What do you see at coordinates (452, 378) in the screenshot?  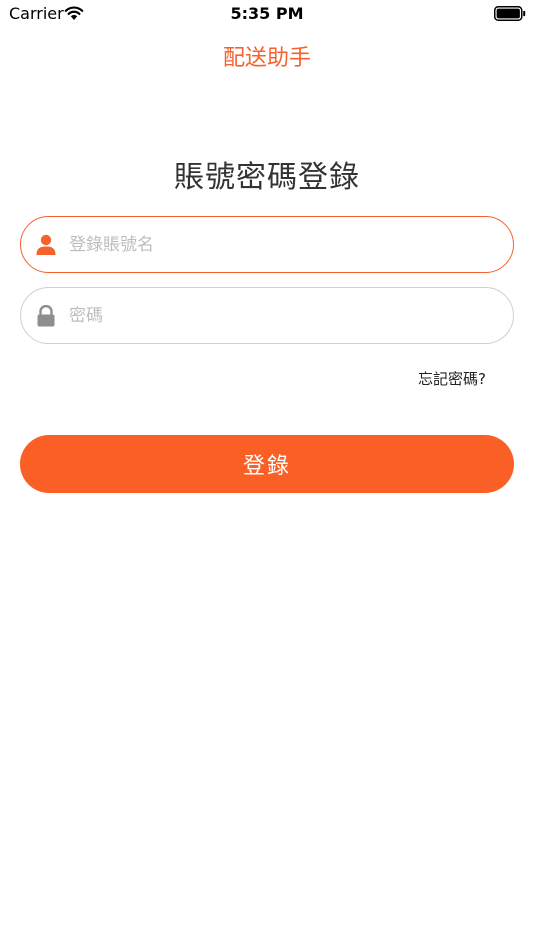 I see `forgot-password-link: 忘記密碼?` at bounding box center [452, 378].